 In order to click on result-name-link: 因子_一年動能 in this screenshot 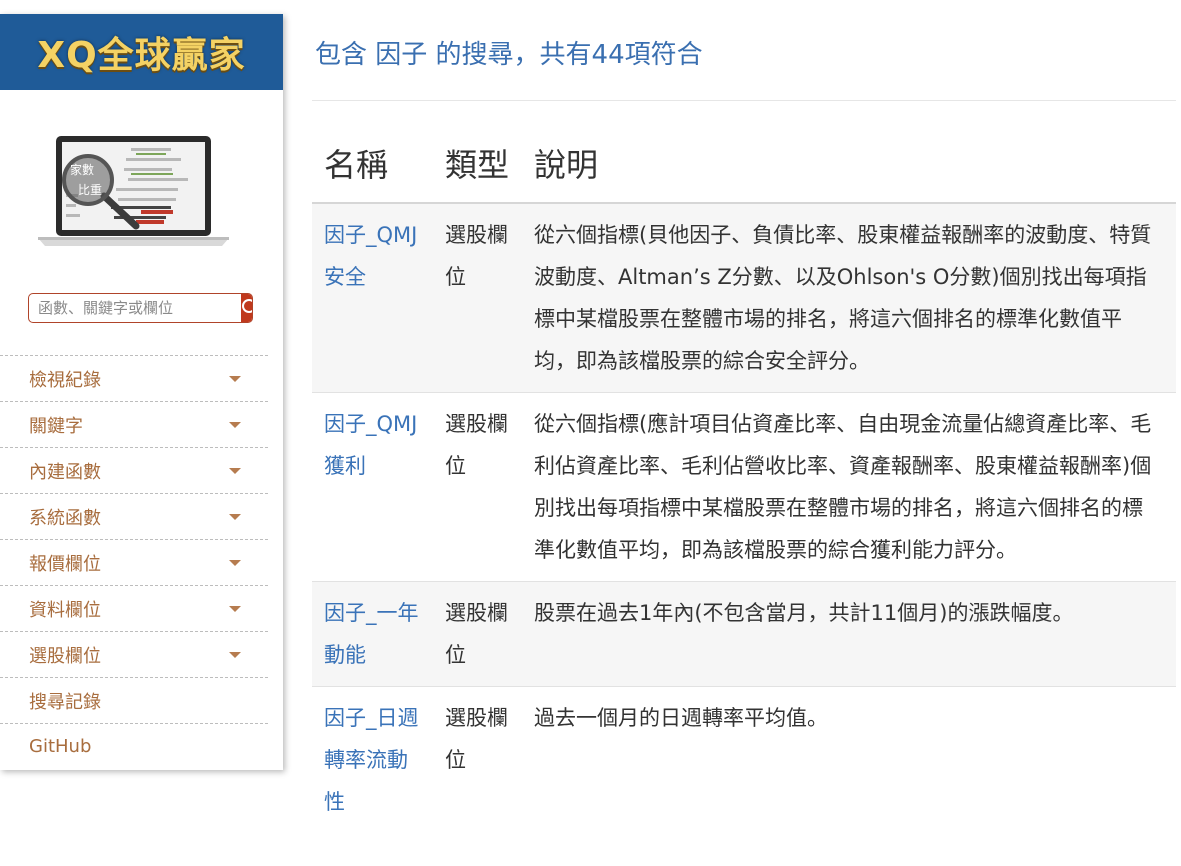, I will do `click(371, 634)`.